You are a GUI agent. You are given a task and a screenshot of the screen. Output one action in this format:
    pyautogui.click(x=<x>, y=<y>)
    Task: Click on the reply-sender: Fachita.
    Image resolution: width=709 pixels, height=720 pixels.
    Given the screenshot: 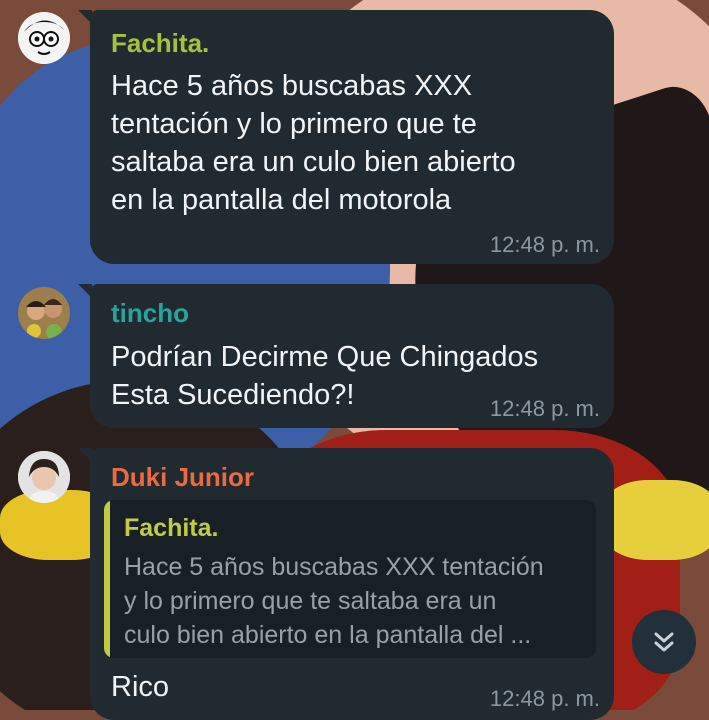 What is the action you would take?
    pyautogui.click(x=171, y=528)
    